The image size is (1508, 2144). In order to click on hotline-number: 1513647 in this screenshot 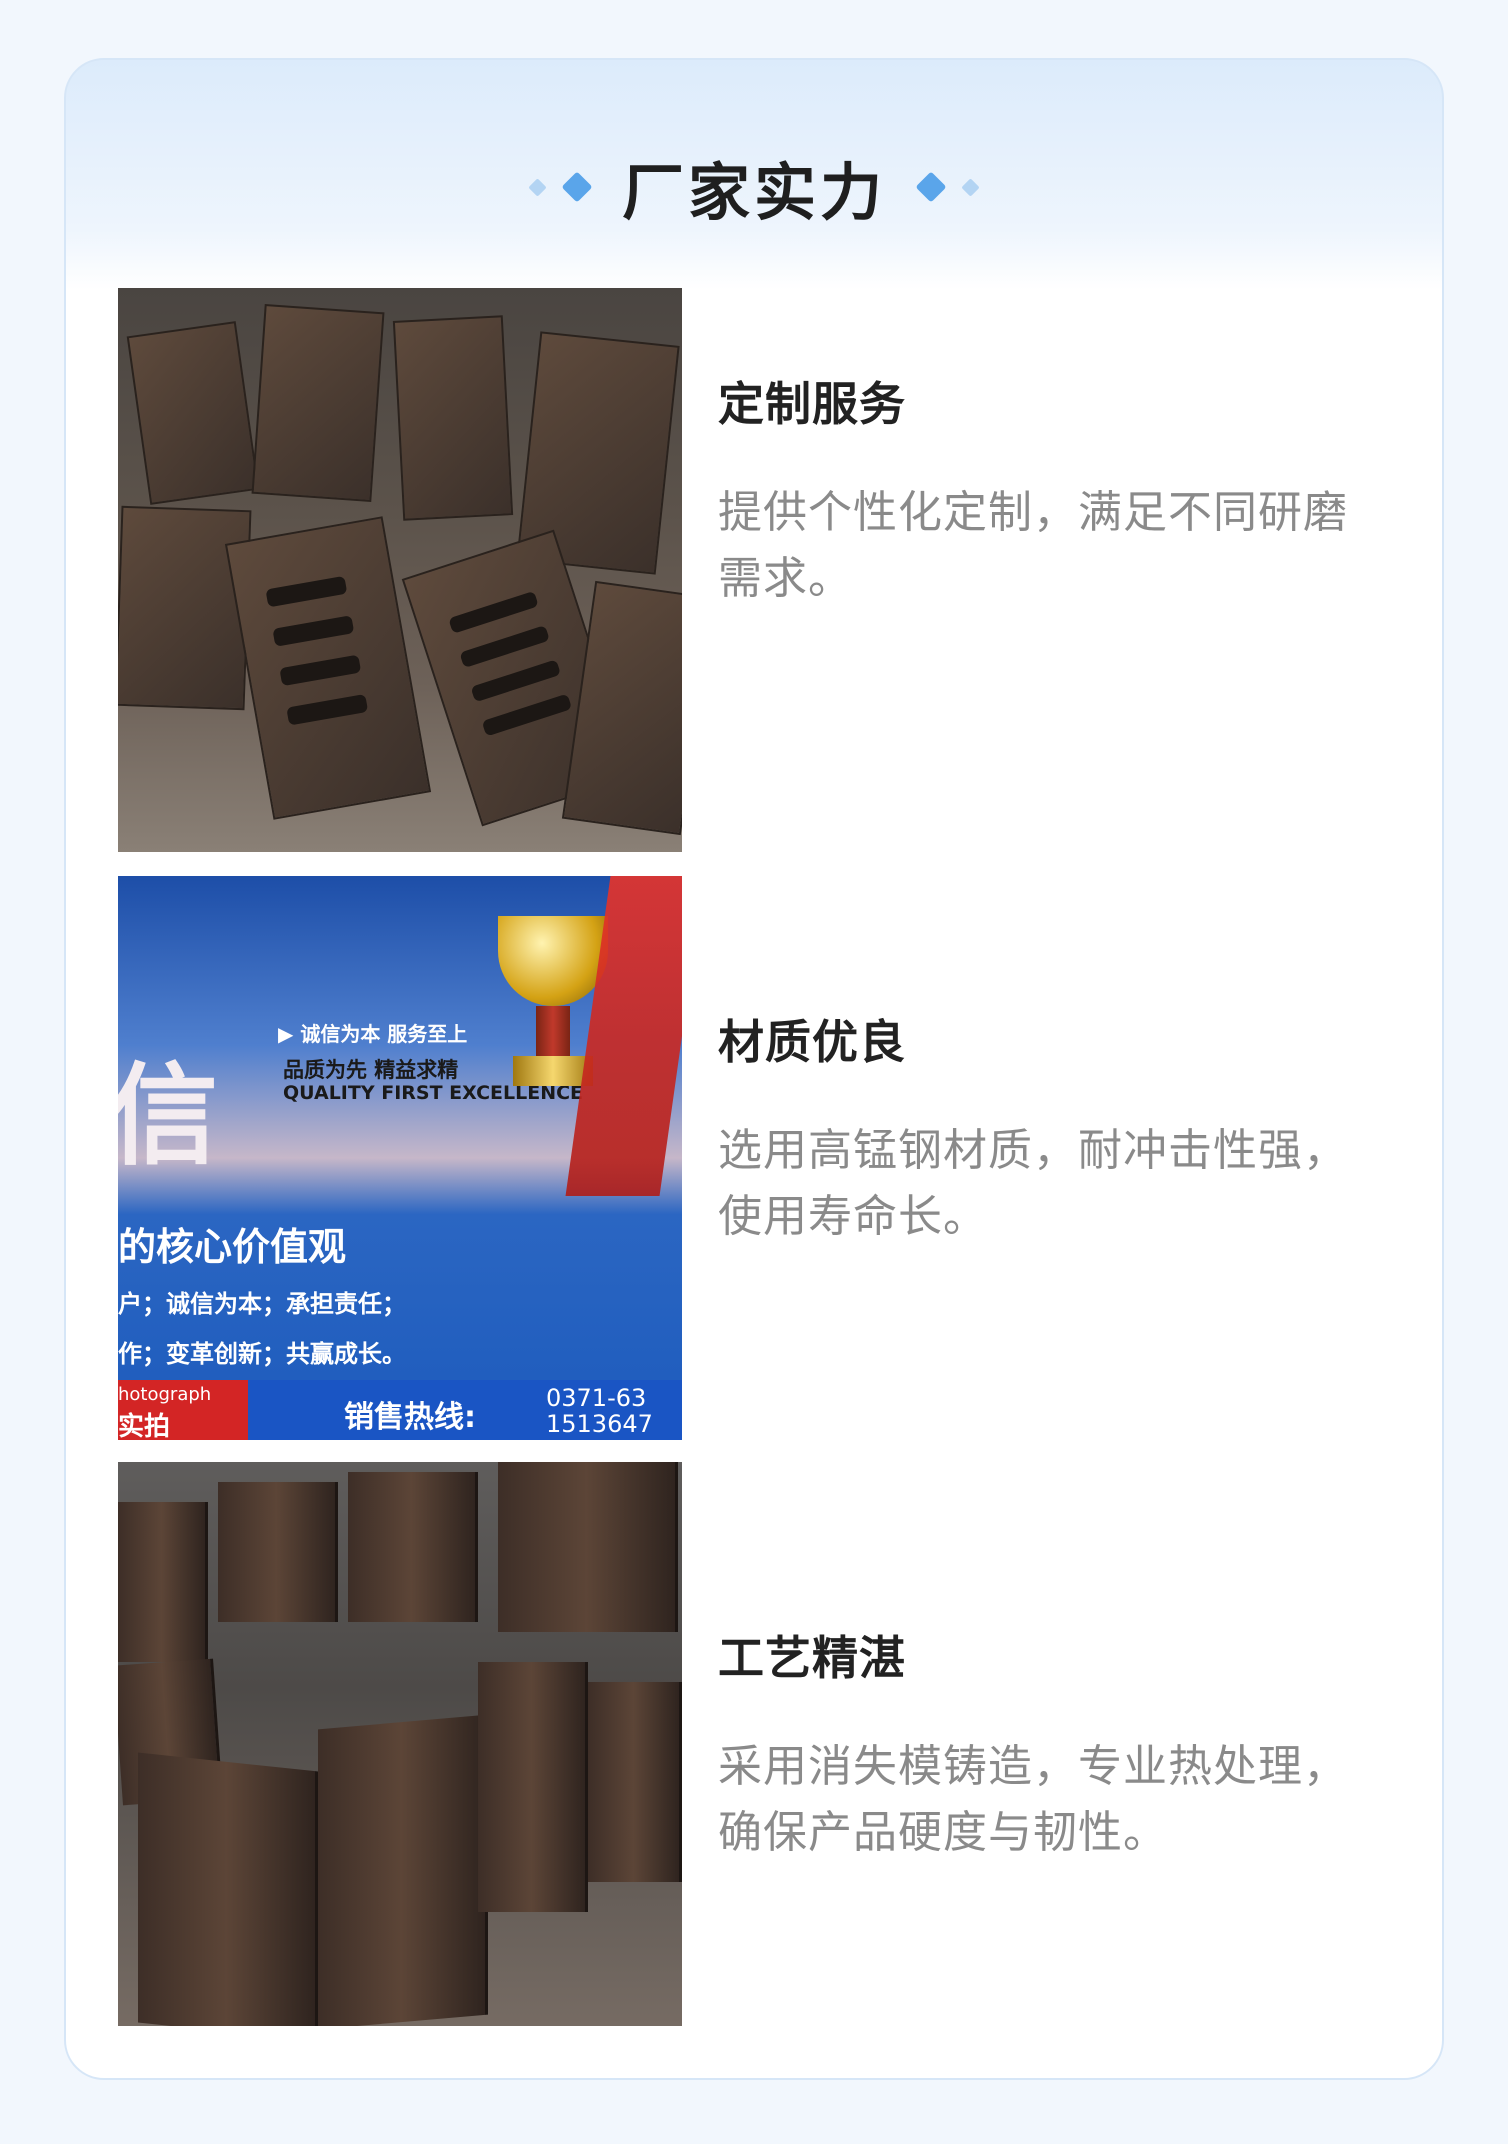, I will do `click(599, 1424)`.